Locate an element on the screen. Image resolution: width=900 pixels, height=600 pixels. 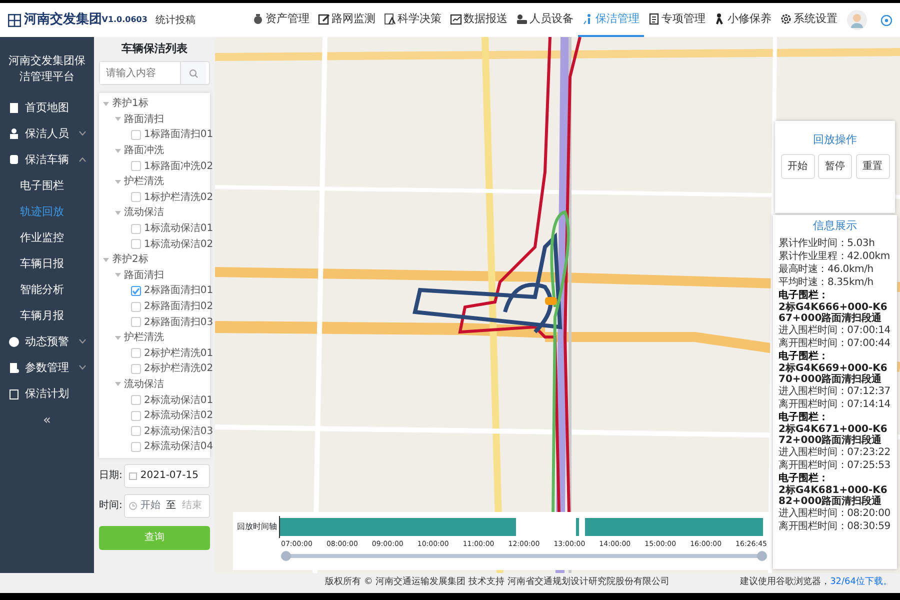
tree-node: 1标路面冲洗02 is located at coordinates (154, 166).